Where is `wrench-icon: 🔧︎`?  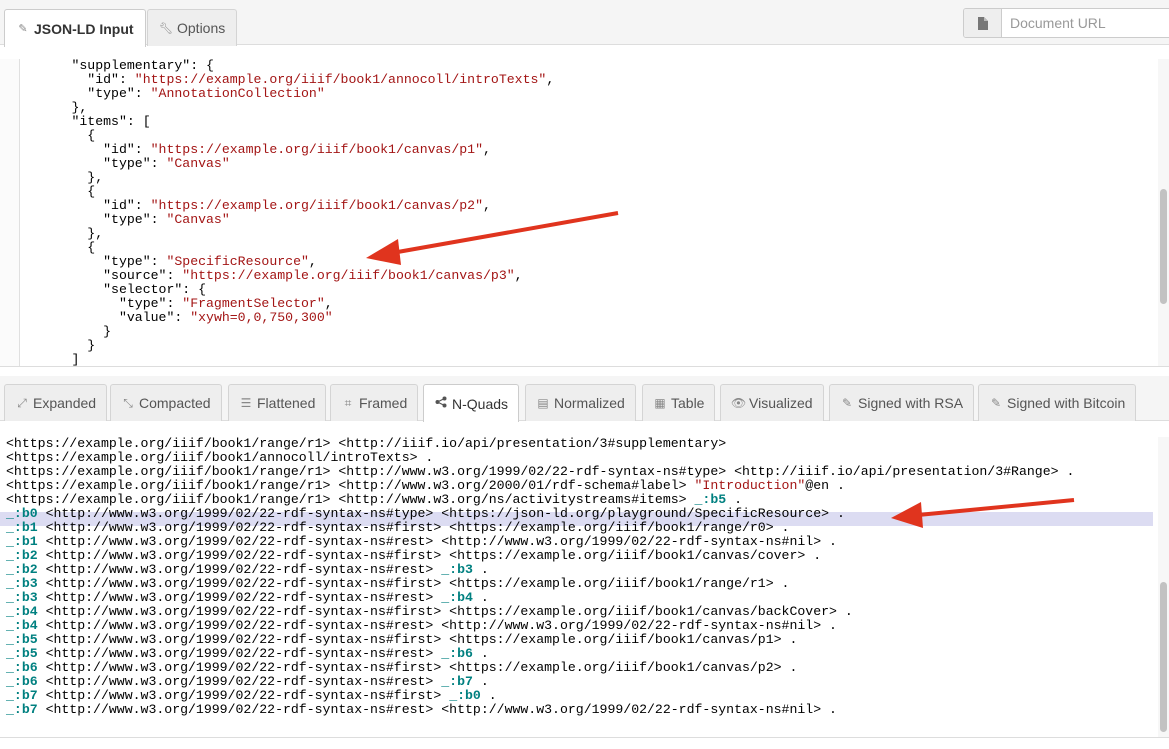
wrench-icon: 🔧︎ is located at coordinates (166, 28).